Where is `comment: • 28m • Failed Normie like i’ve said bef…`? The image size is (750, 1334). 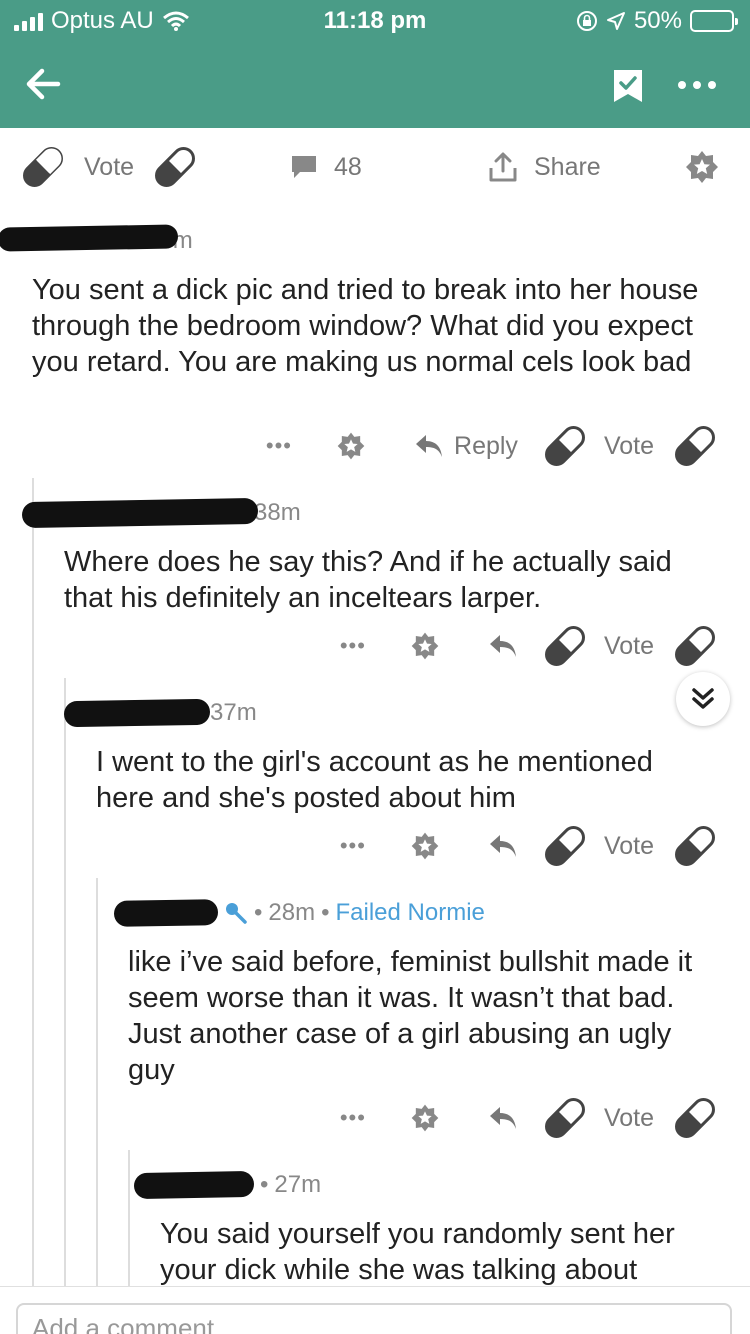
comment: • 28m • Failed Normie like i’ve said bef… is located at coordinates (415, 992).